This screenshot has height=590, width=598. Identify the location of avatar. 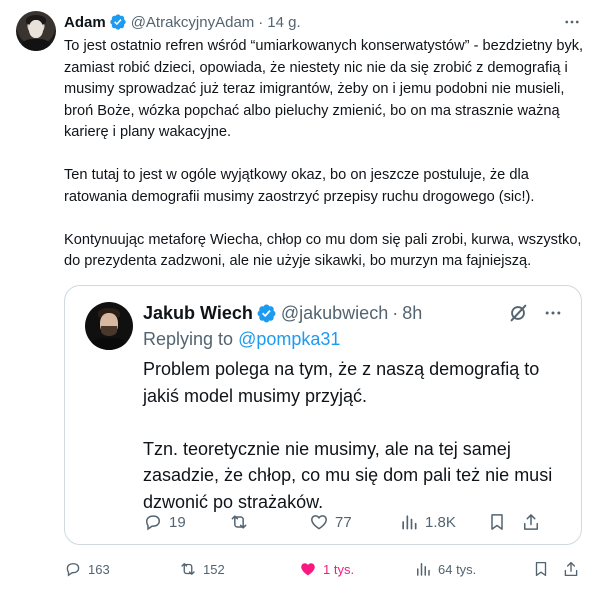
(36, 31).